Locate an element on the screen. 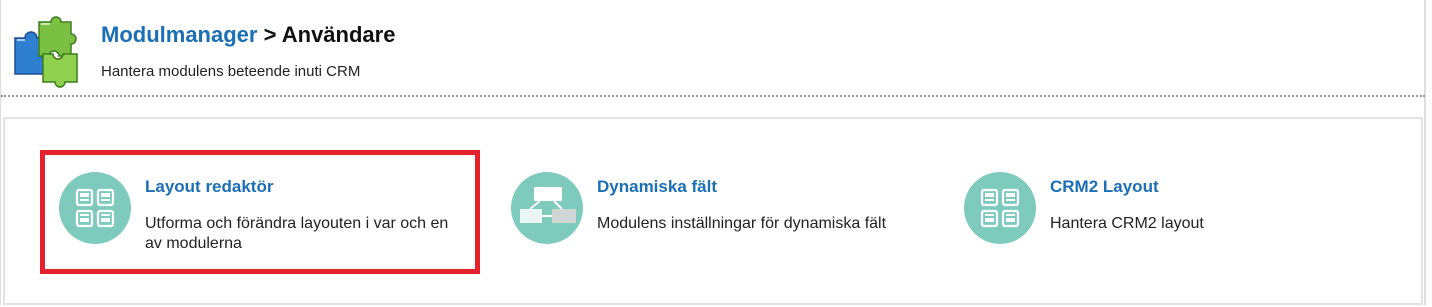 This screenshot has width=1432, height=307. puzzle-pieces-icon is located at coordinates (46, 52).